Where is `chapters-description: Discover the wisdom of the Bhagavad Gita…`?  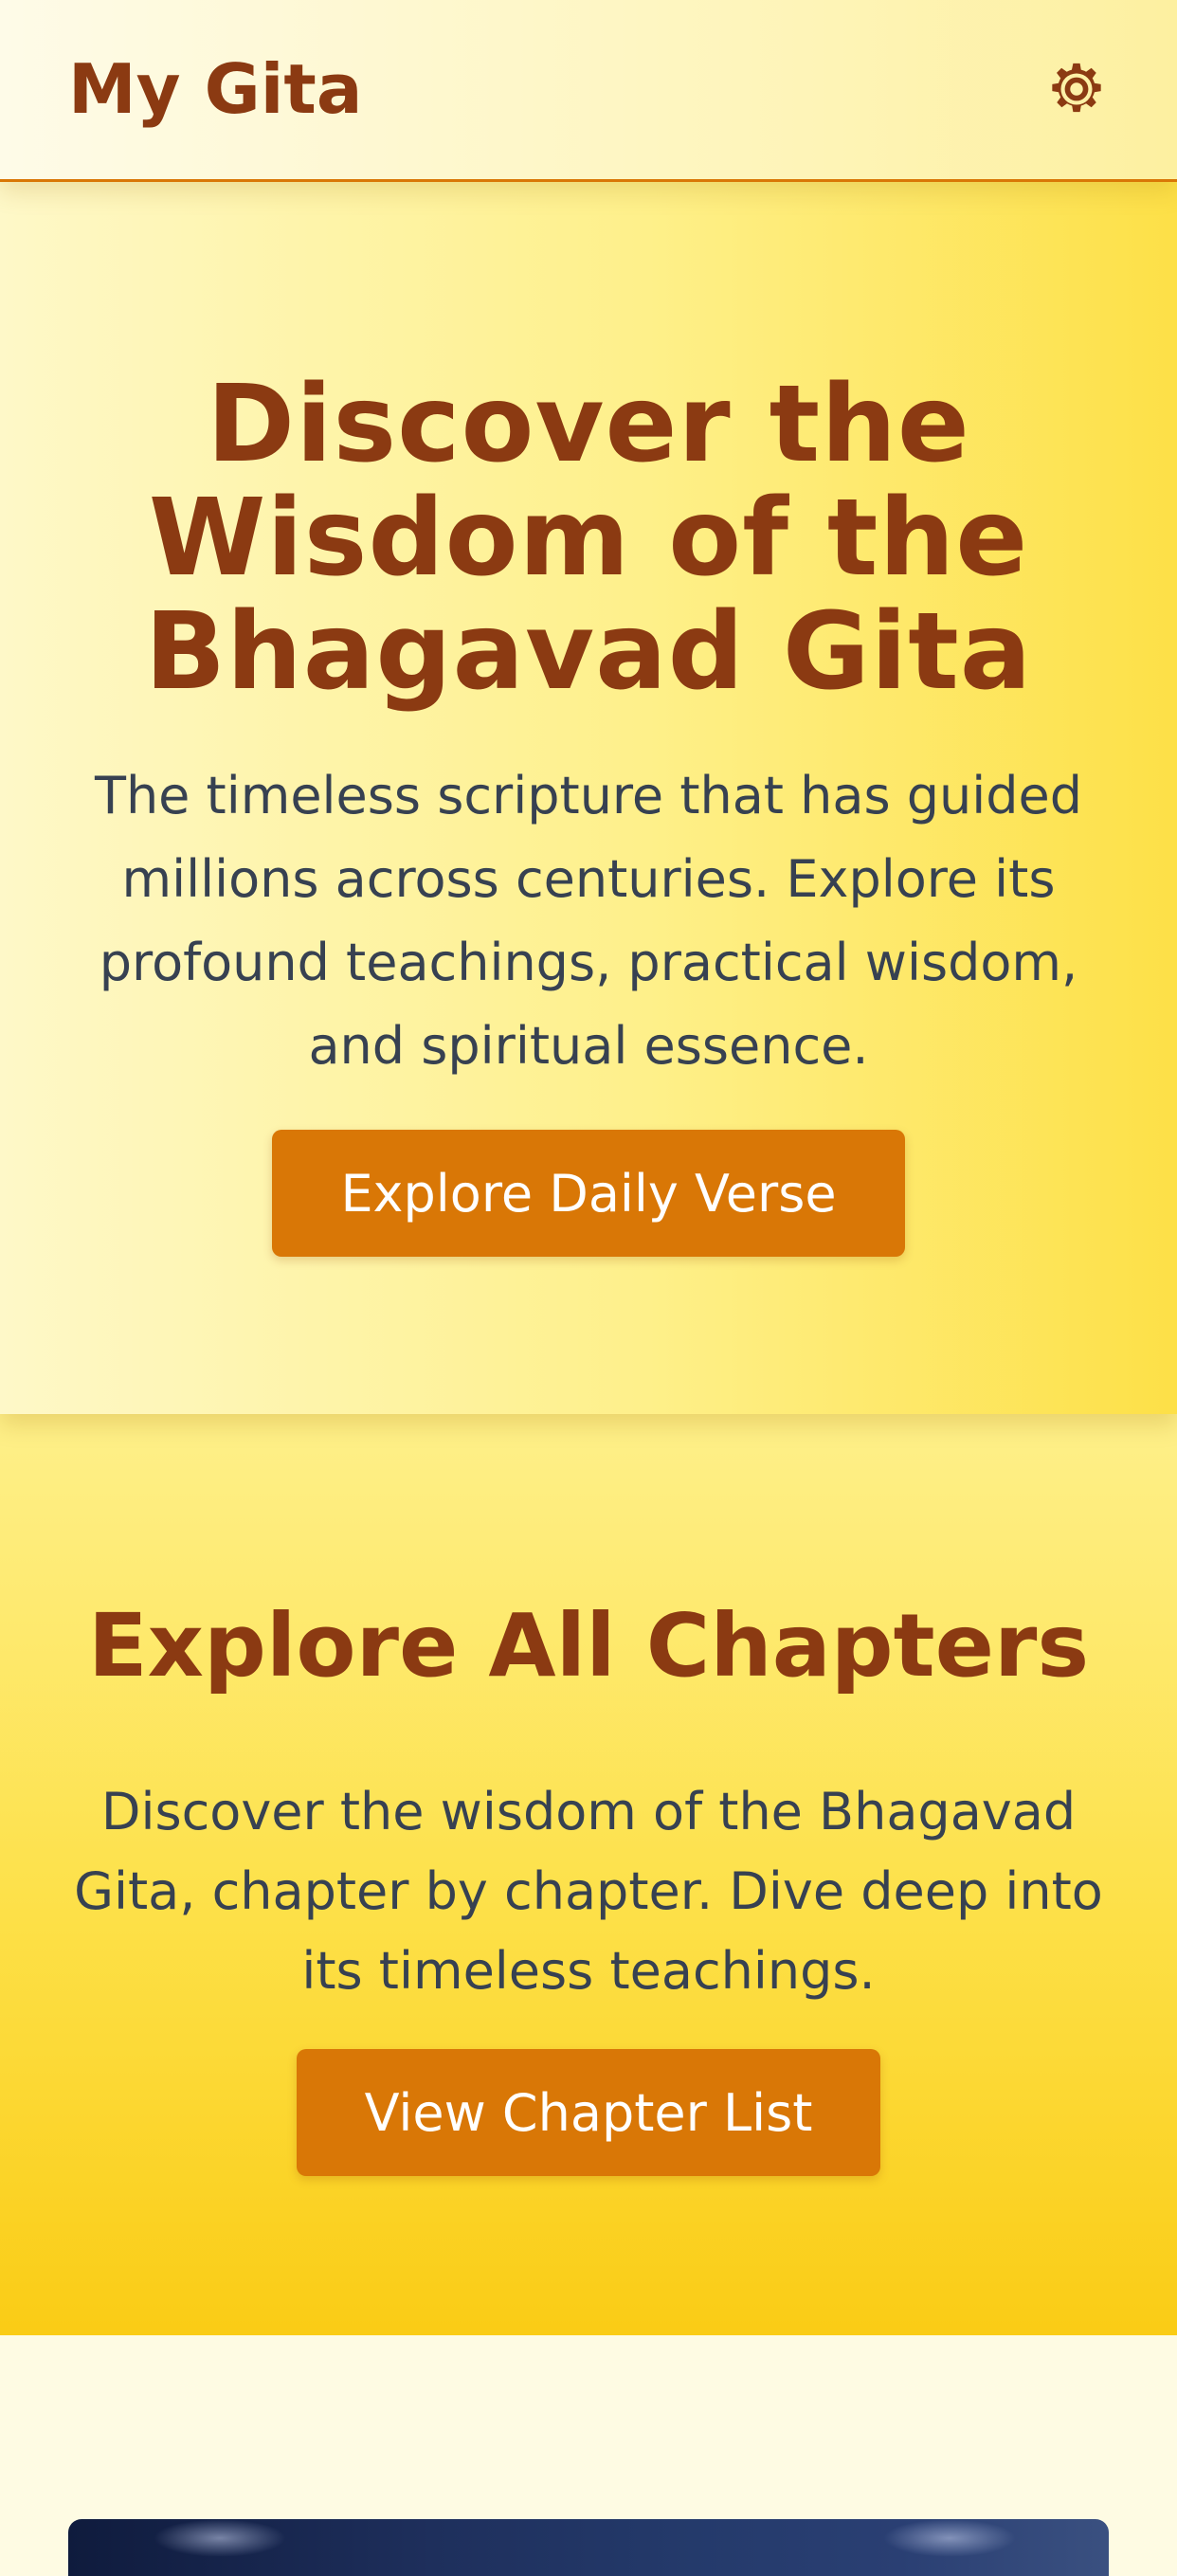
chapters-description: Discover the wisdom of the Bhagavad Gita… is located at coordinates (588, 1891).